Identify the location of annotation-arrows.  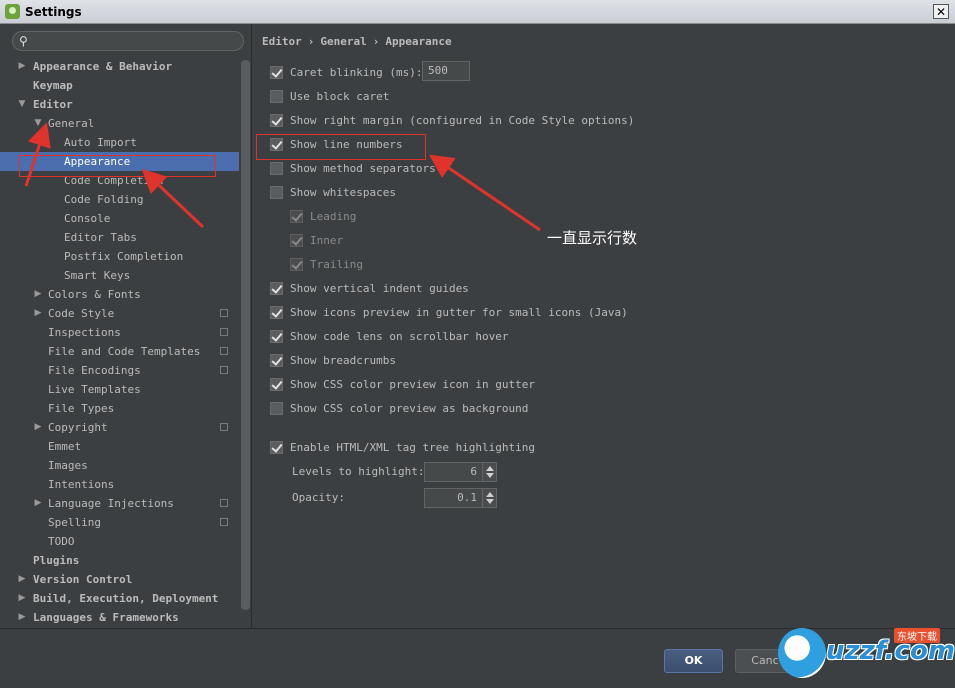
(282, 177).